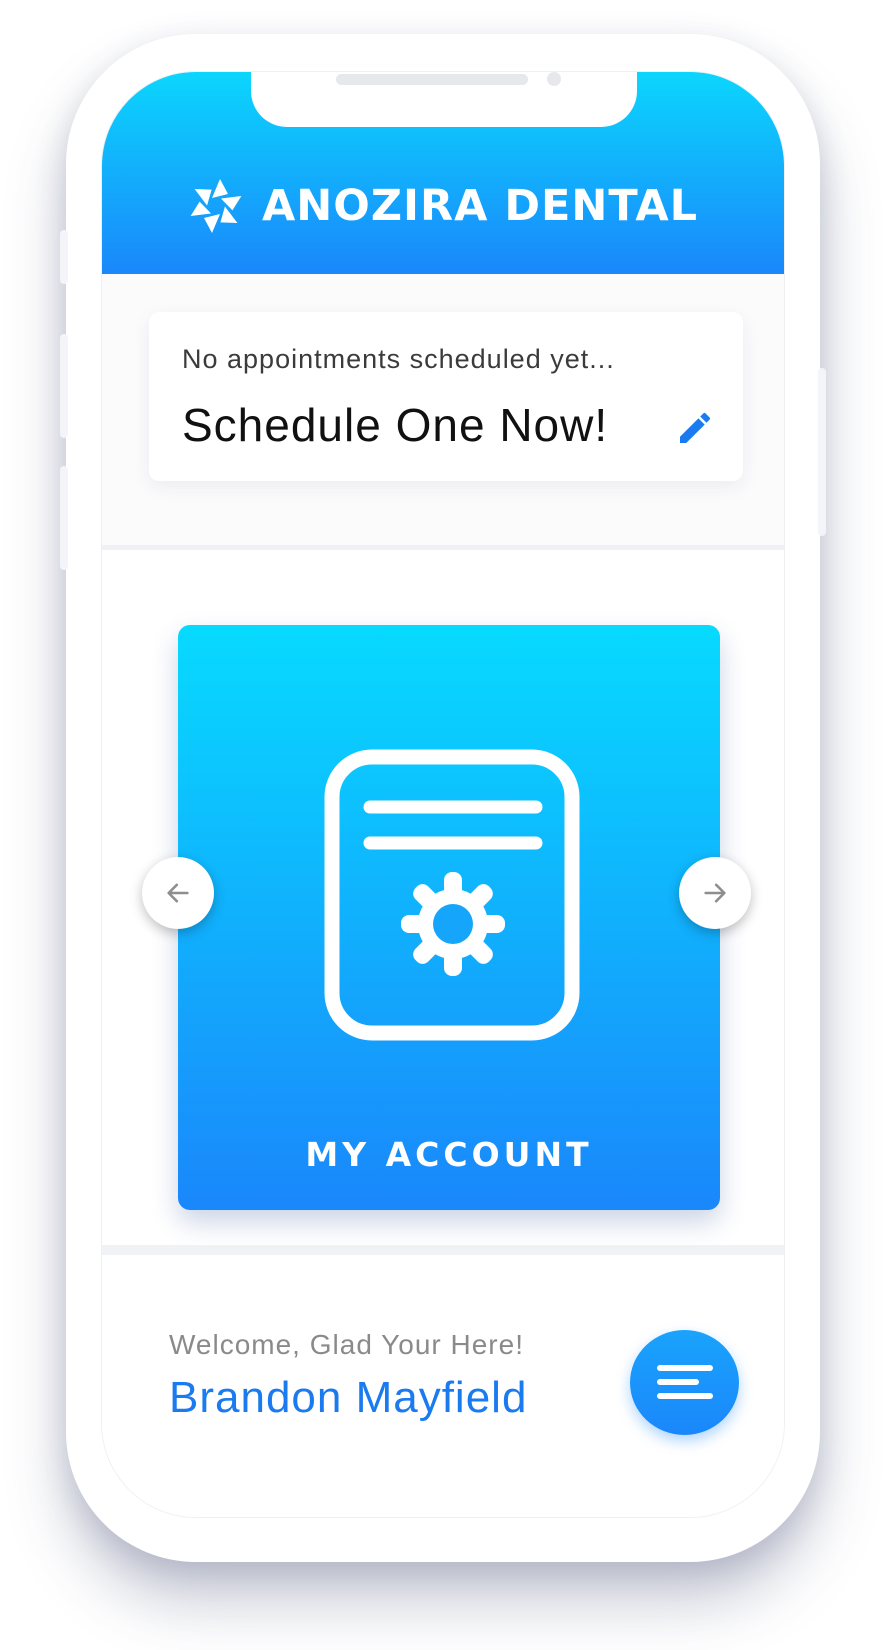 This screenshot has height=1650, width=888. What do you see at coordinates (443, 173) in the screenshot?
I see `app-header: ANOZIRA DENTAL` at bounding box center [443, 173].